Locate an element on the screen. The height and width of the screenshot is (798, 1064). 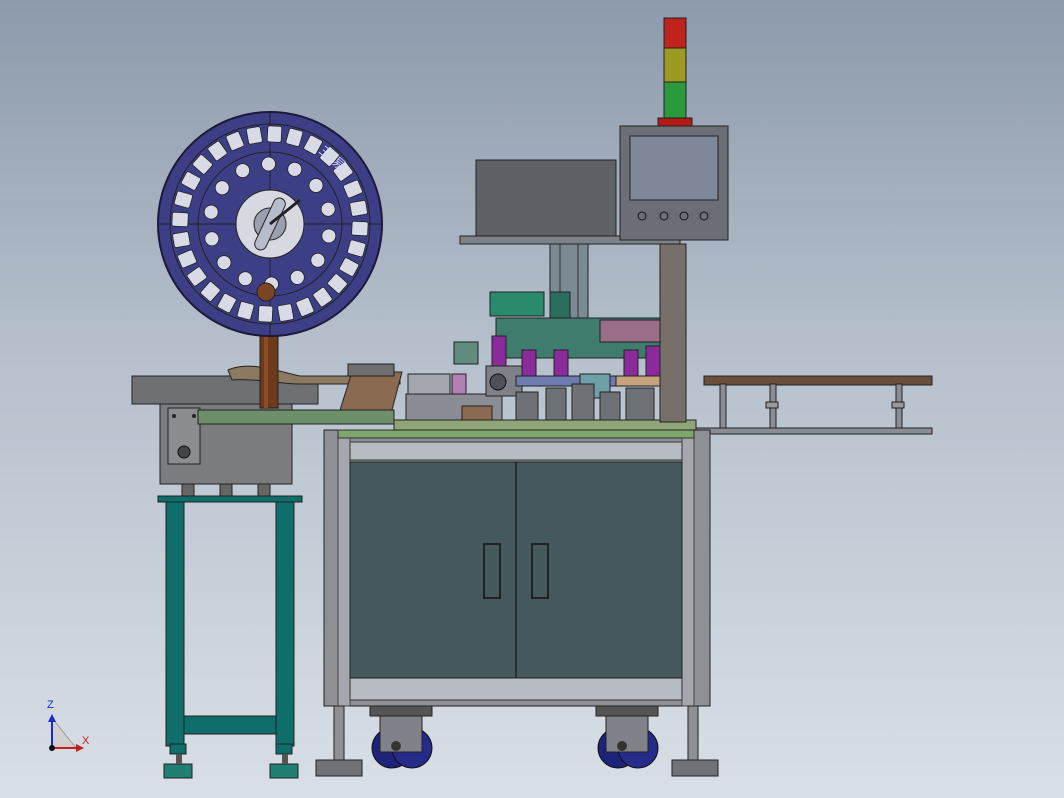
axis-x-label: X is located at coordinates (86, 741).